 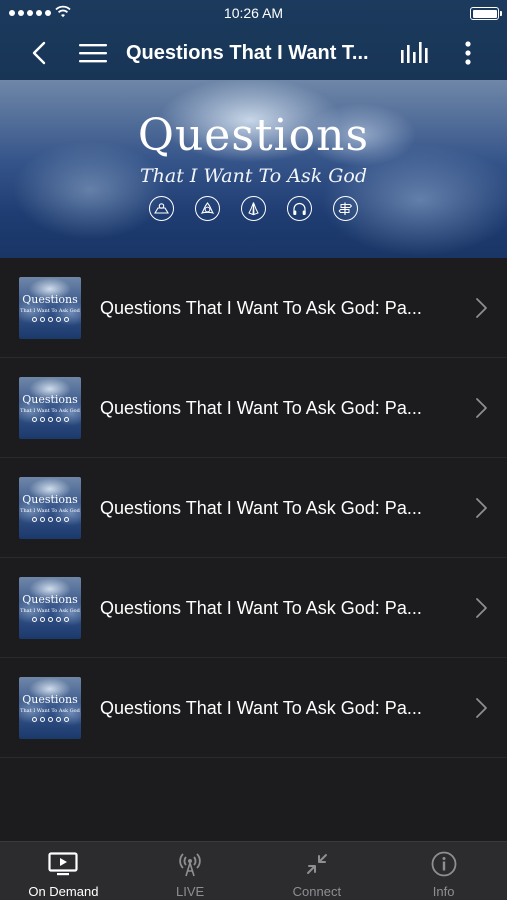 I want to click on status-bar: 10:26 AM, so click(x=253, y=13).